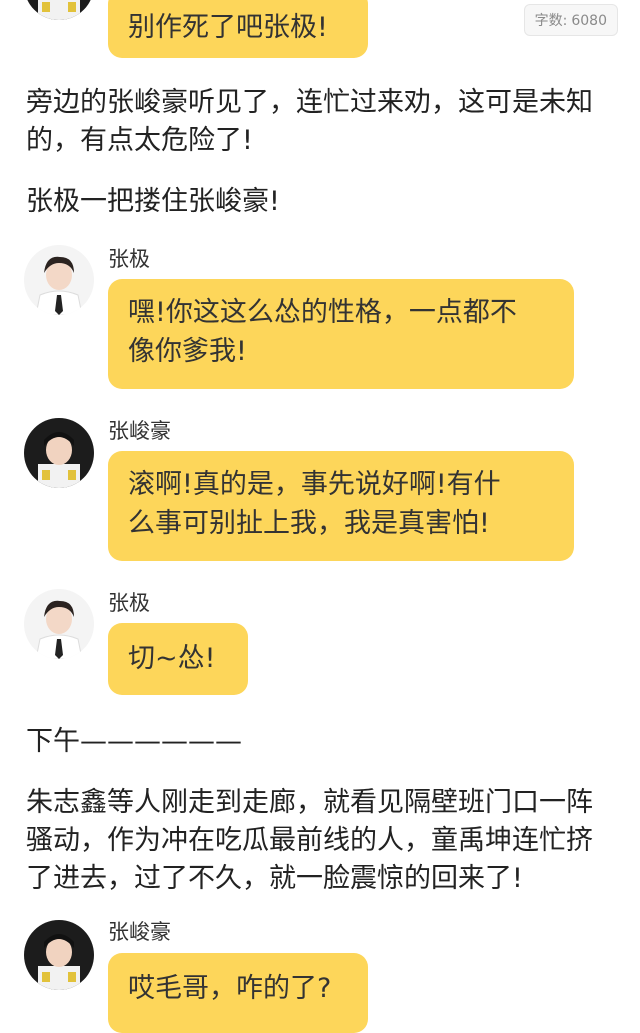 This screenshot has height=1033, width=640. I want to click on message-line: 滚啊!真的是，事先说好啊!有什, so click(314, 484).